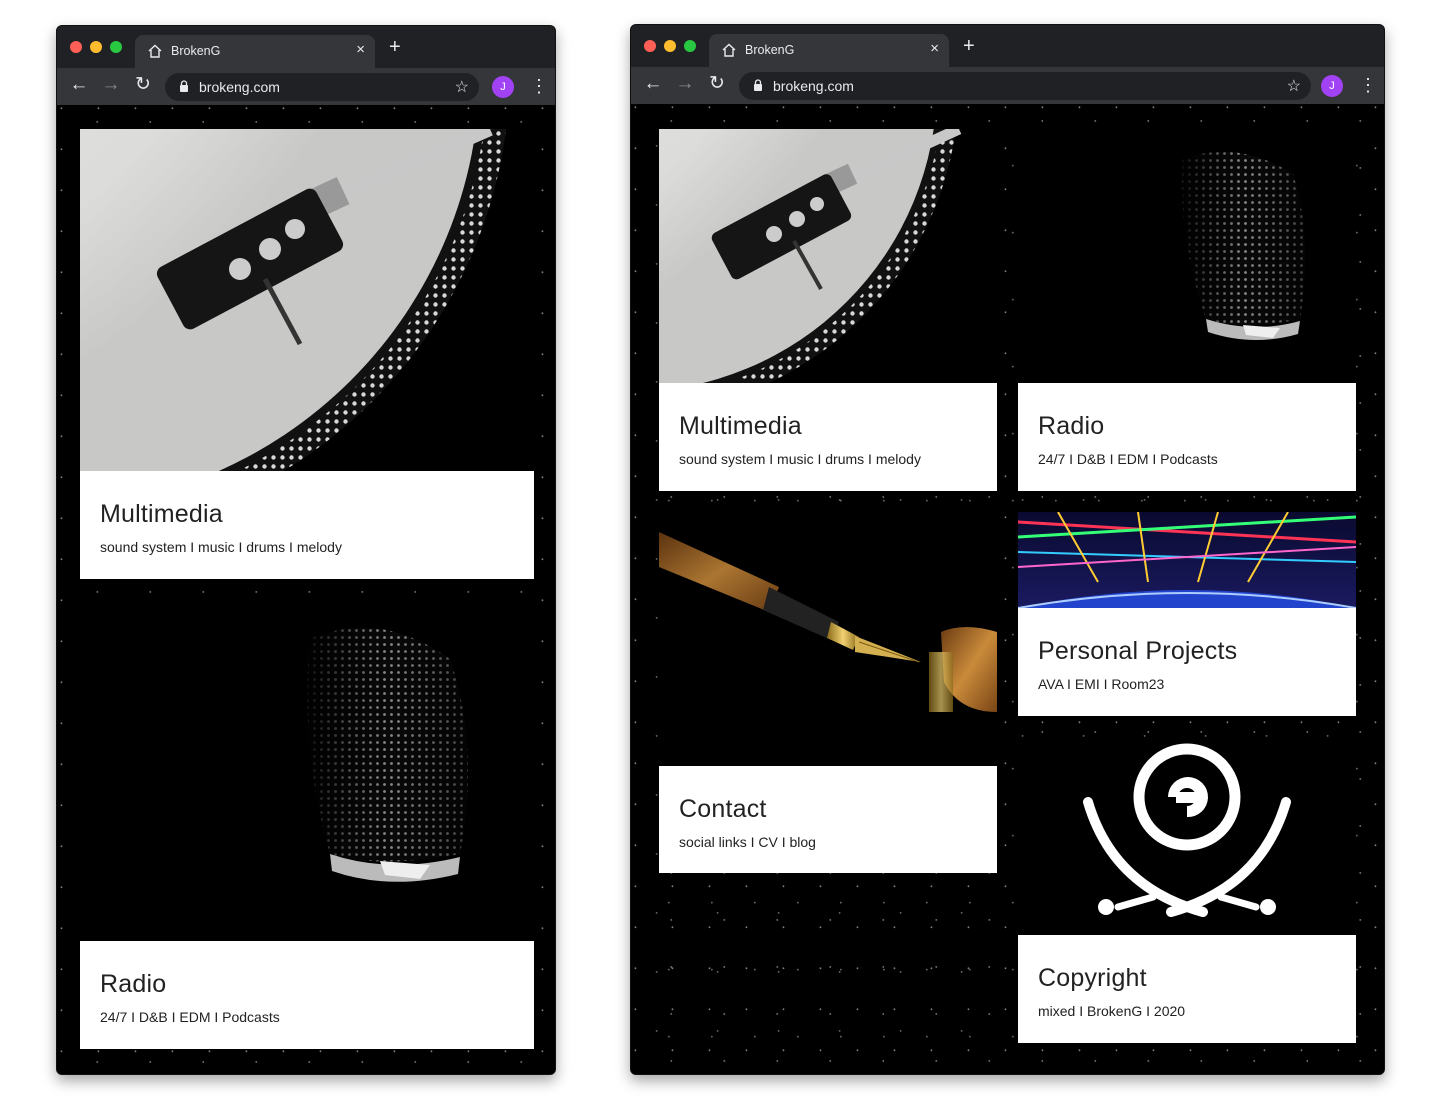 This screenshot has height=1118, width=1441. What do you see at coordinates (1112, 1011) in the screenshot?
I see `card-subtitle: mixed I BrokenG I 2020` at bounding box center [1112, 1011].